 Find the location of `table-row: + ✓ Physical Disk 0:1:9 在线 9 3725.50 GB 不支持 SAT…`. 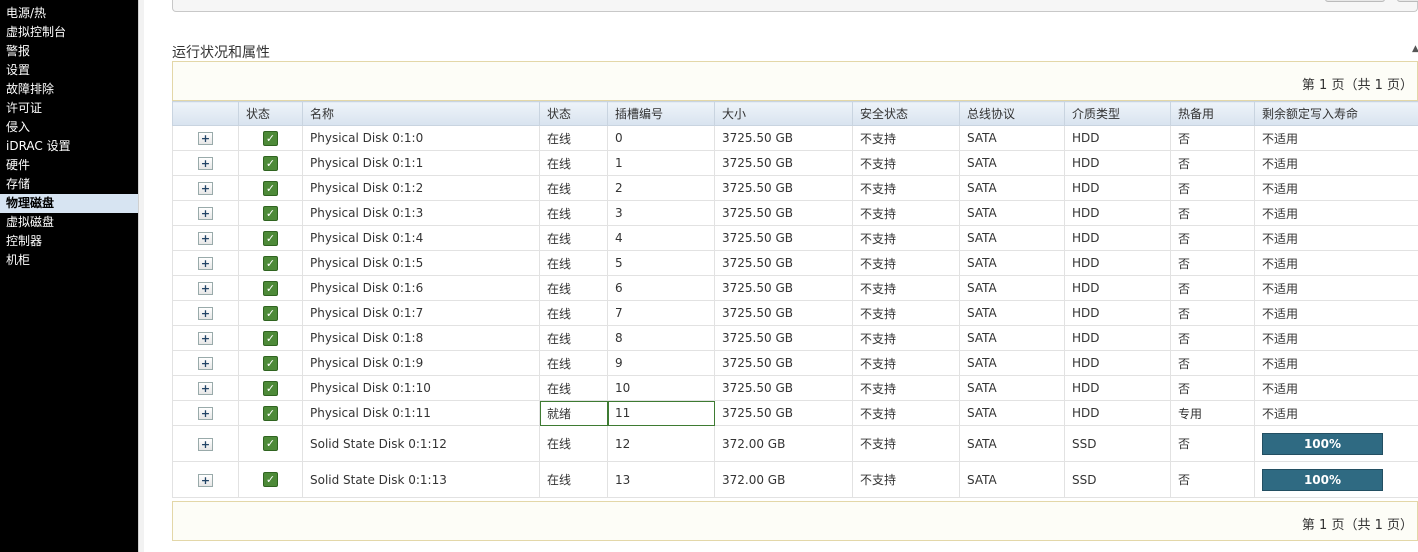

table-row: + ✓ Physical Disk 0:1:9 在线 9 3725.50 GB 不支持 SAT… is located at coordinates (795, 363).